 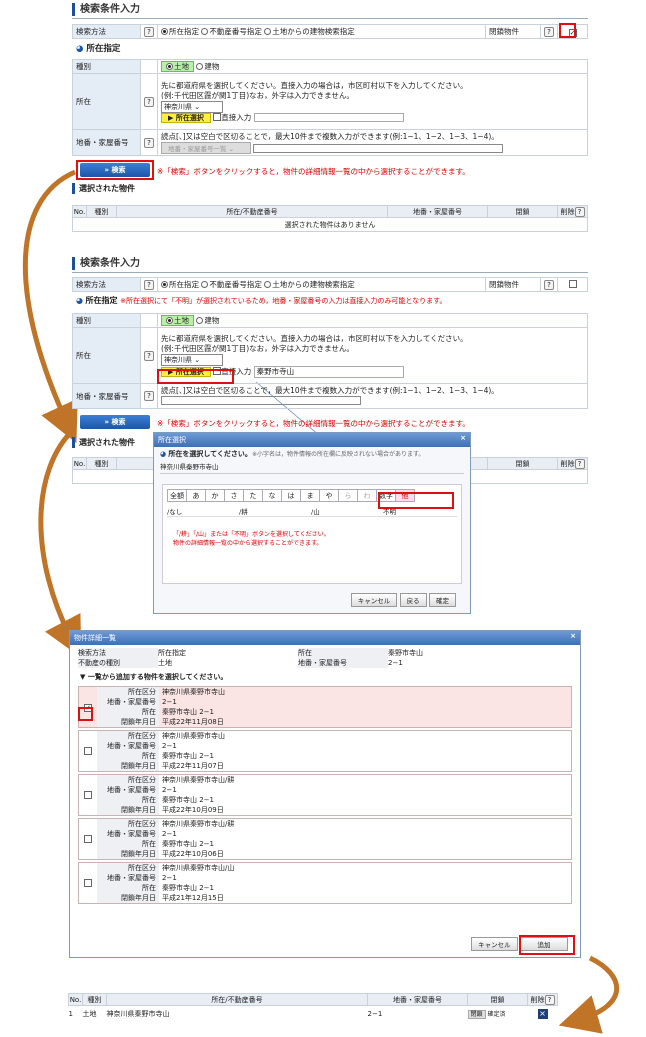 I want to click on item-none: /なし, so click(x=203, y=511).